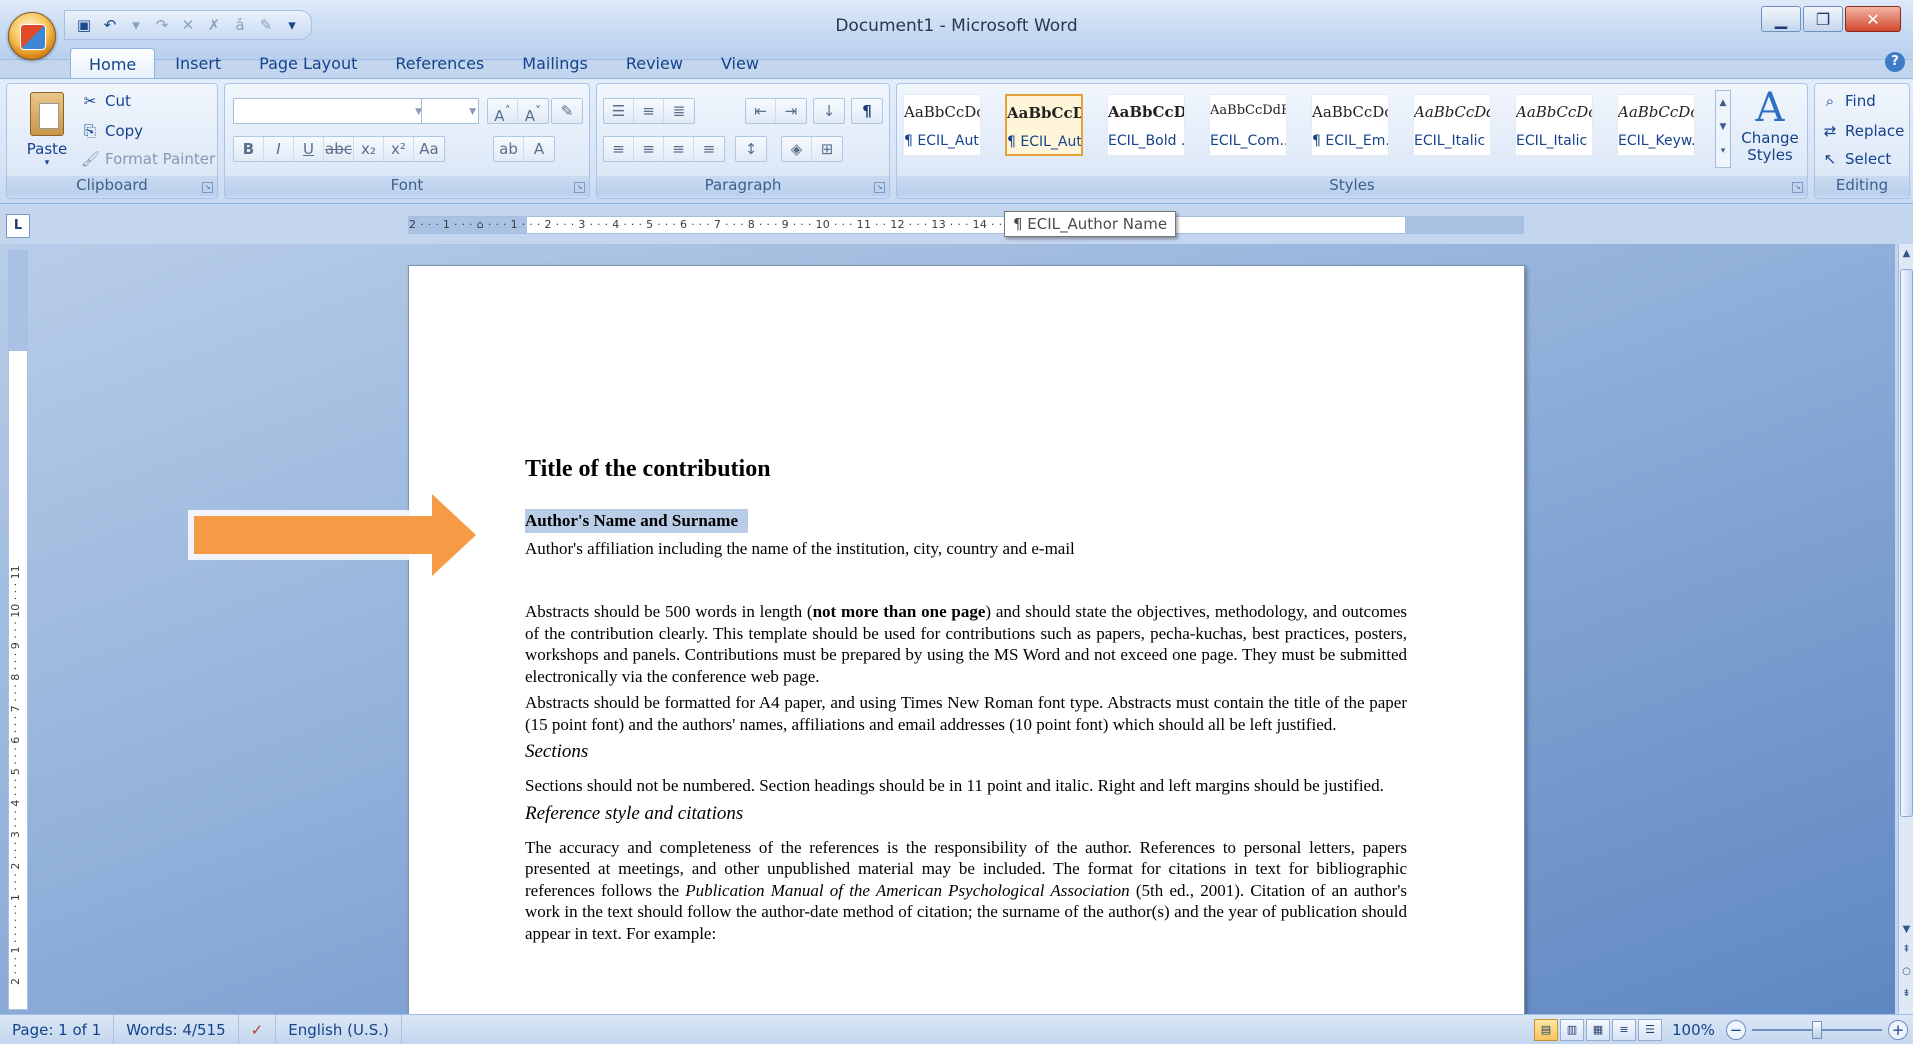 The height and width of the screenshot is (1044, 1913). Describe the element at coordinates (1770, 131) in the screenshot. I see `change-styles-button: A Change Styles` at that location.